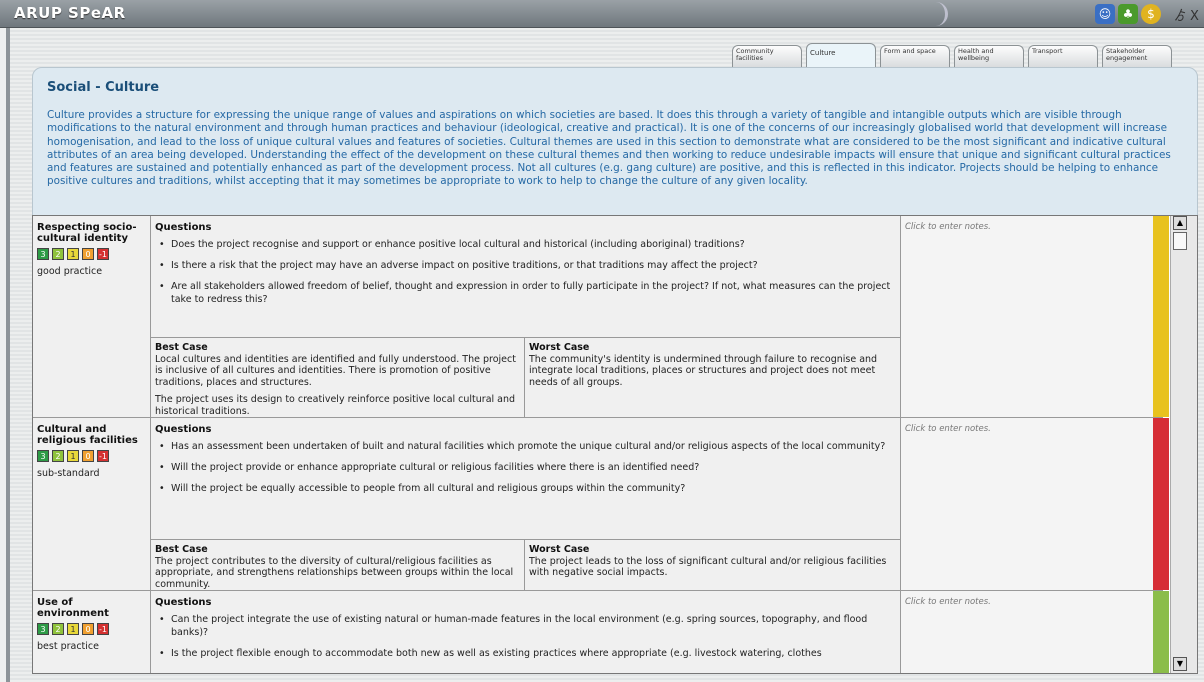 The image size is (1204, 682). I want to click on dollar-icon: $, so click(1151, 14).